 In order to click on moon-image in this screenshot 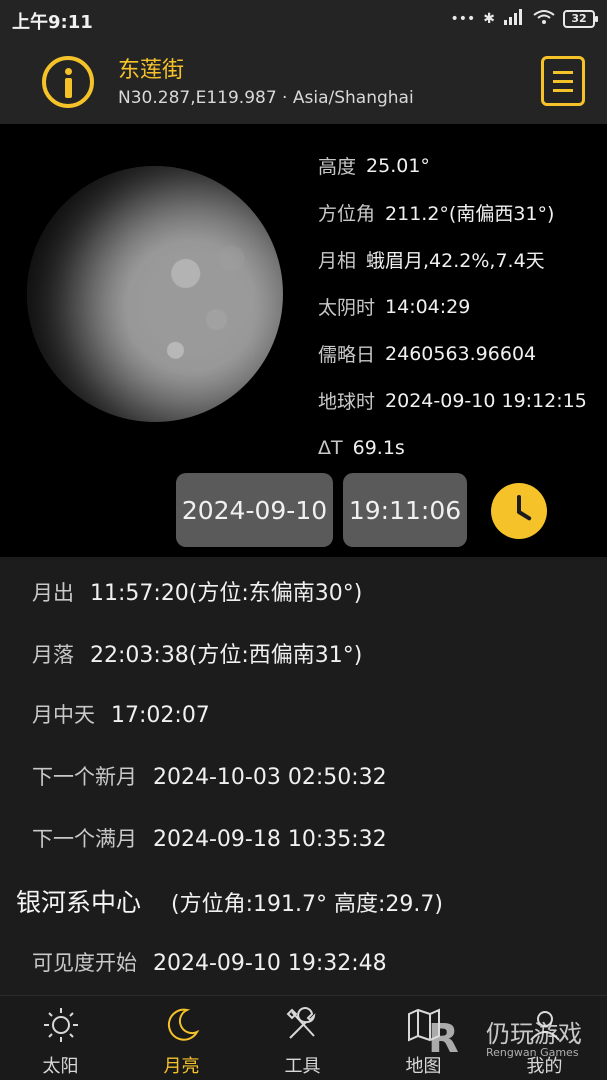, I will do `click(155, 294)`.